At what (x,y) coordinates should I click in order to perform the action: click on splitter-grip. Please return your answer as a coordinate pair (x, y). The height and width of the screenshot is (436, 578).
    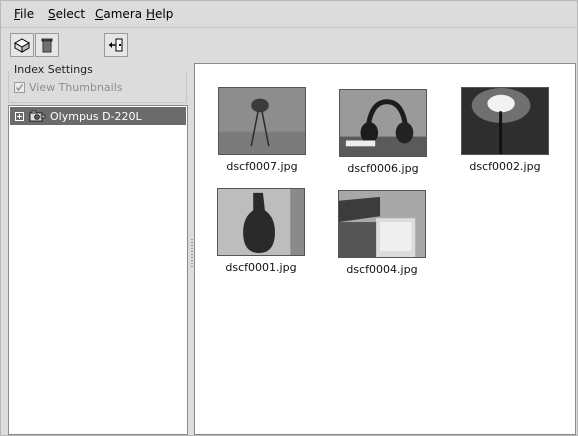
    Looking at the image, I should click on (192, 253).